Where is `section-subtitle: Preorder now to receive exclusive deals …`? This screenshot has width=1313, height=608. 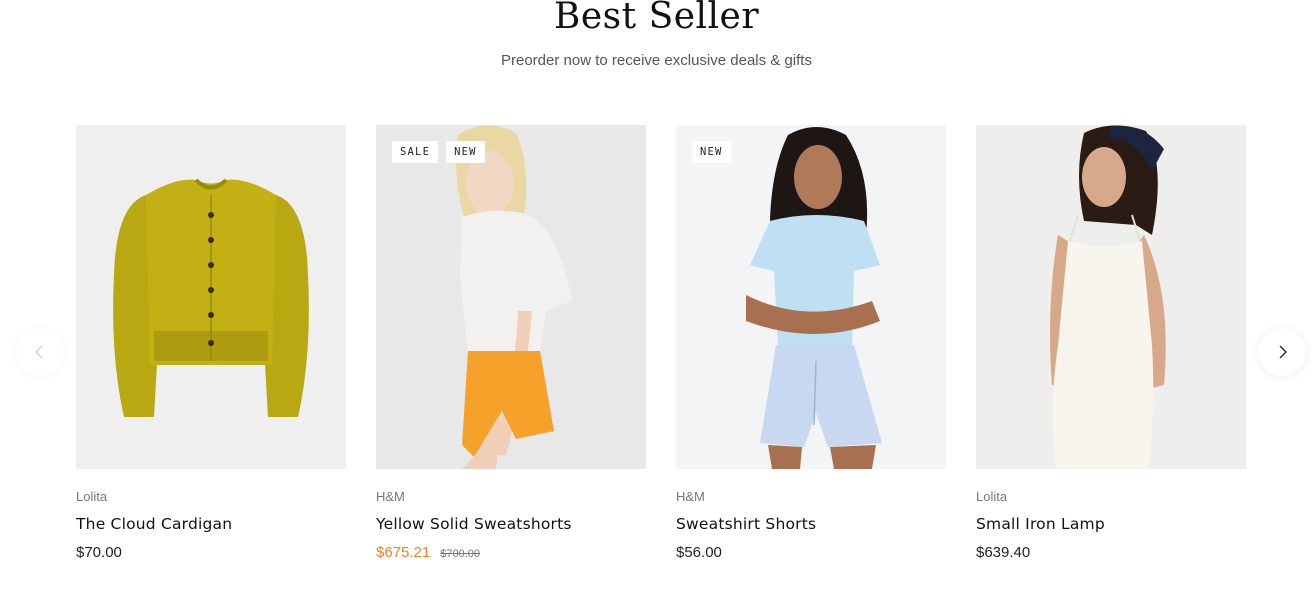
section-subtitle: Preorder now to receive exclusive deals … is located at coordinates (656, 60).